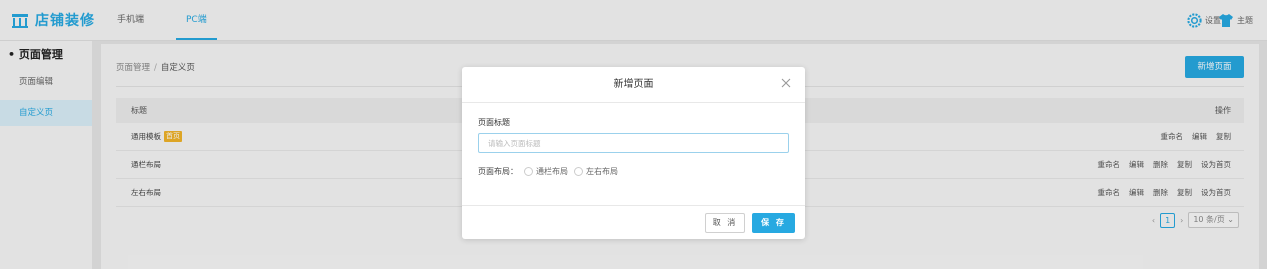 Image resolution: width=1267 pixels, height=269 pixels. I want to click on layout-radio-left-right: 左右布局, so click(596, 171).